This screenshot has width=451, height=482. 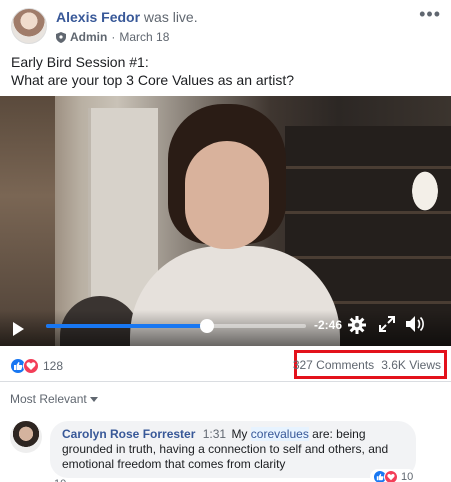 I want to click on video-scene-lamp, so click(x=425, y=191).